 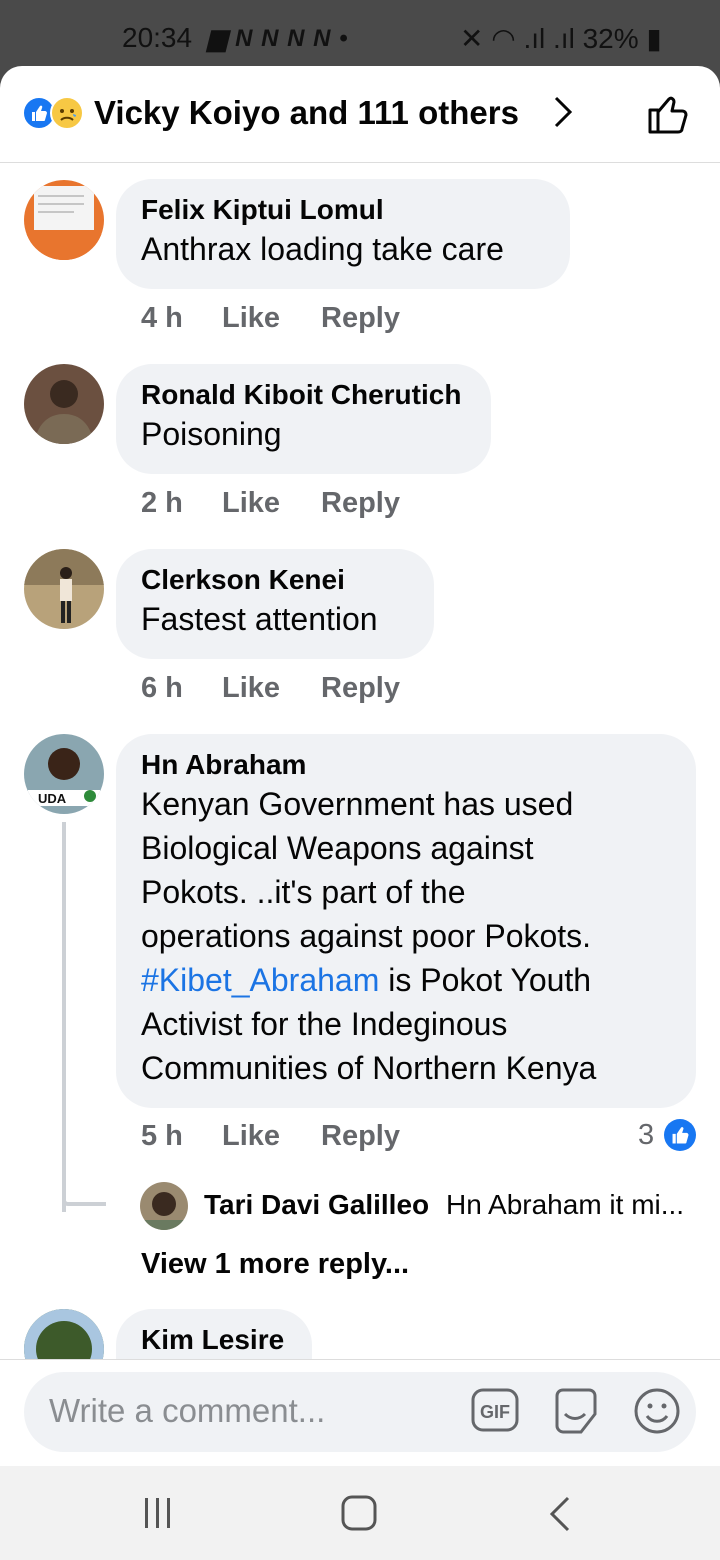 What do you see at coordinates (366, 936) in the screenshot?
I see `comment-line: operations against poor Pokots.` at bounding box center [366, 936].